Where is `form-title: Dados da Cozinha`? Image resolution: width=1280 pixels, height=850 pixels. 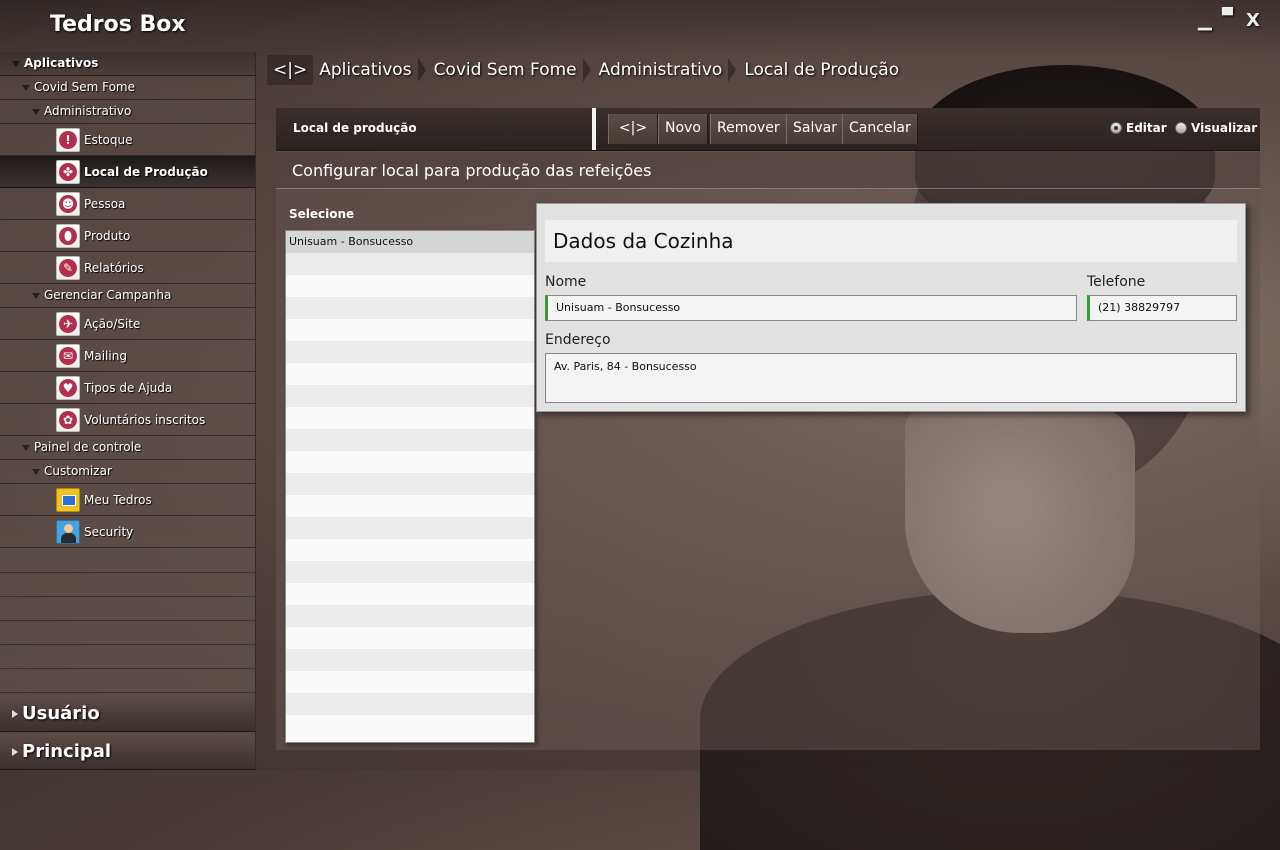 form-title: Dados da Cozinha is located at coordinates (891, 241).